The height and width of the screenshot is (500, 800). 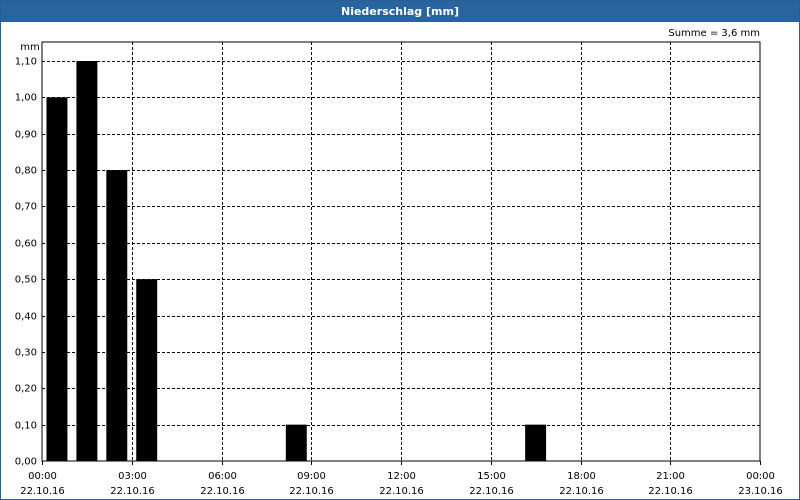 What do you see at coordinates (26, 135) in the screenshot?
I see `y-tick-label: 0,90` at bounding box center [26, 135].